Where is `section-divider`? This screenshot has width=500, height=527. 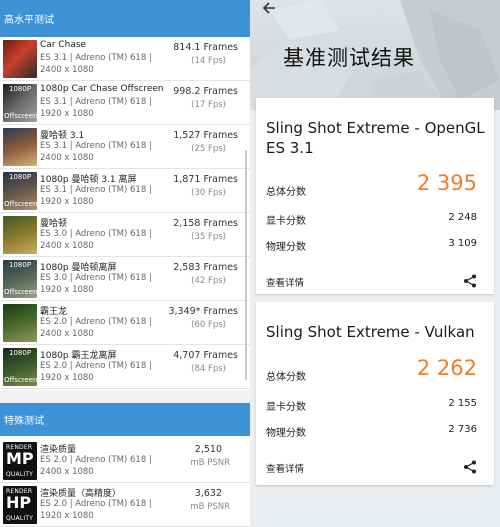 section-divider is located at coordinates (125, 396).